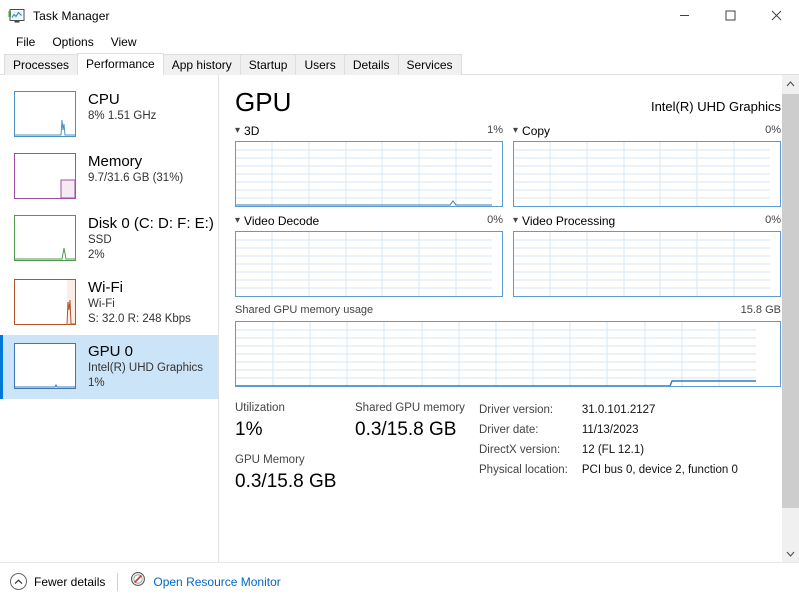 This screenshot has width=799, height=600. I want to click on physical-location-label: Physical location:, so click(523, 470).